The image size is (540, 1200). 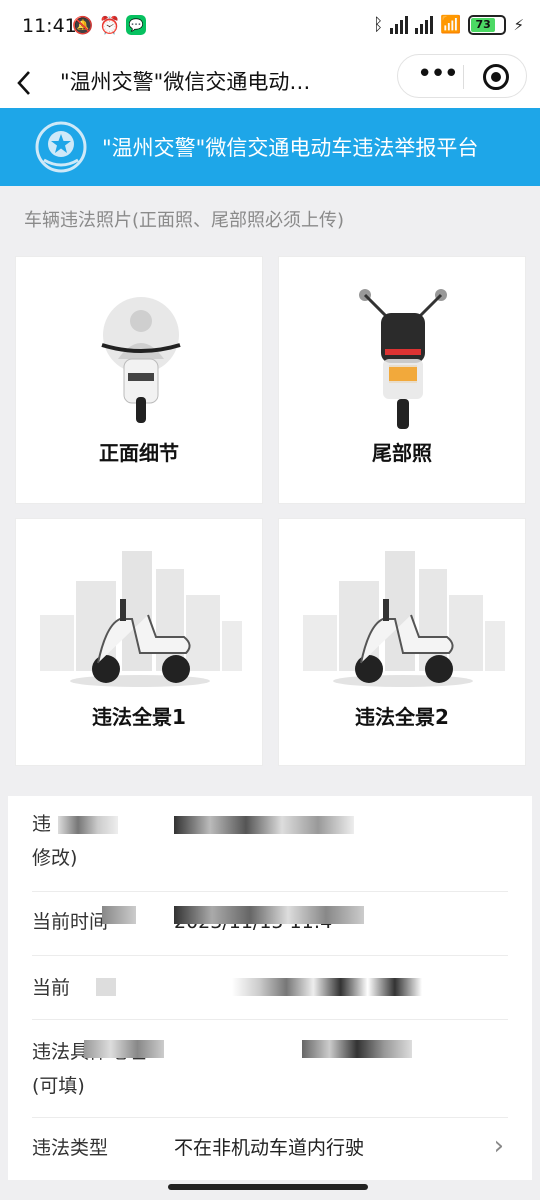 I want to click on nav-bar: "温州交警"微信交通电动… •••, so click(x=270, y=81).